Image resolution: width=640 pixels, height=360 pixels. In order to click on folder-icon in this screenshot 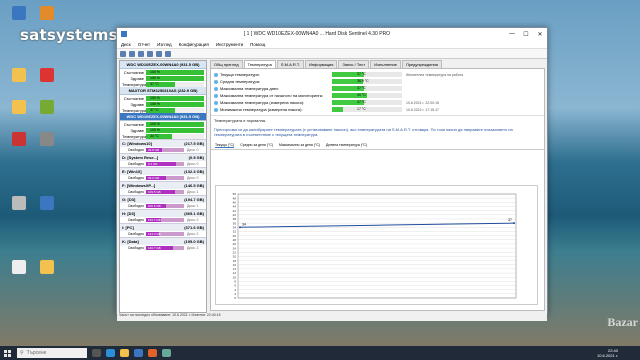, I will do `click(124, 353)`.